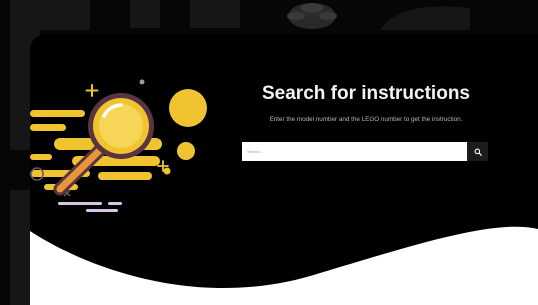  What do you see at coordinates (354, 151) in the screenshot?
I see `search-input` at bounding box center [354, 151].